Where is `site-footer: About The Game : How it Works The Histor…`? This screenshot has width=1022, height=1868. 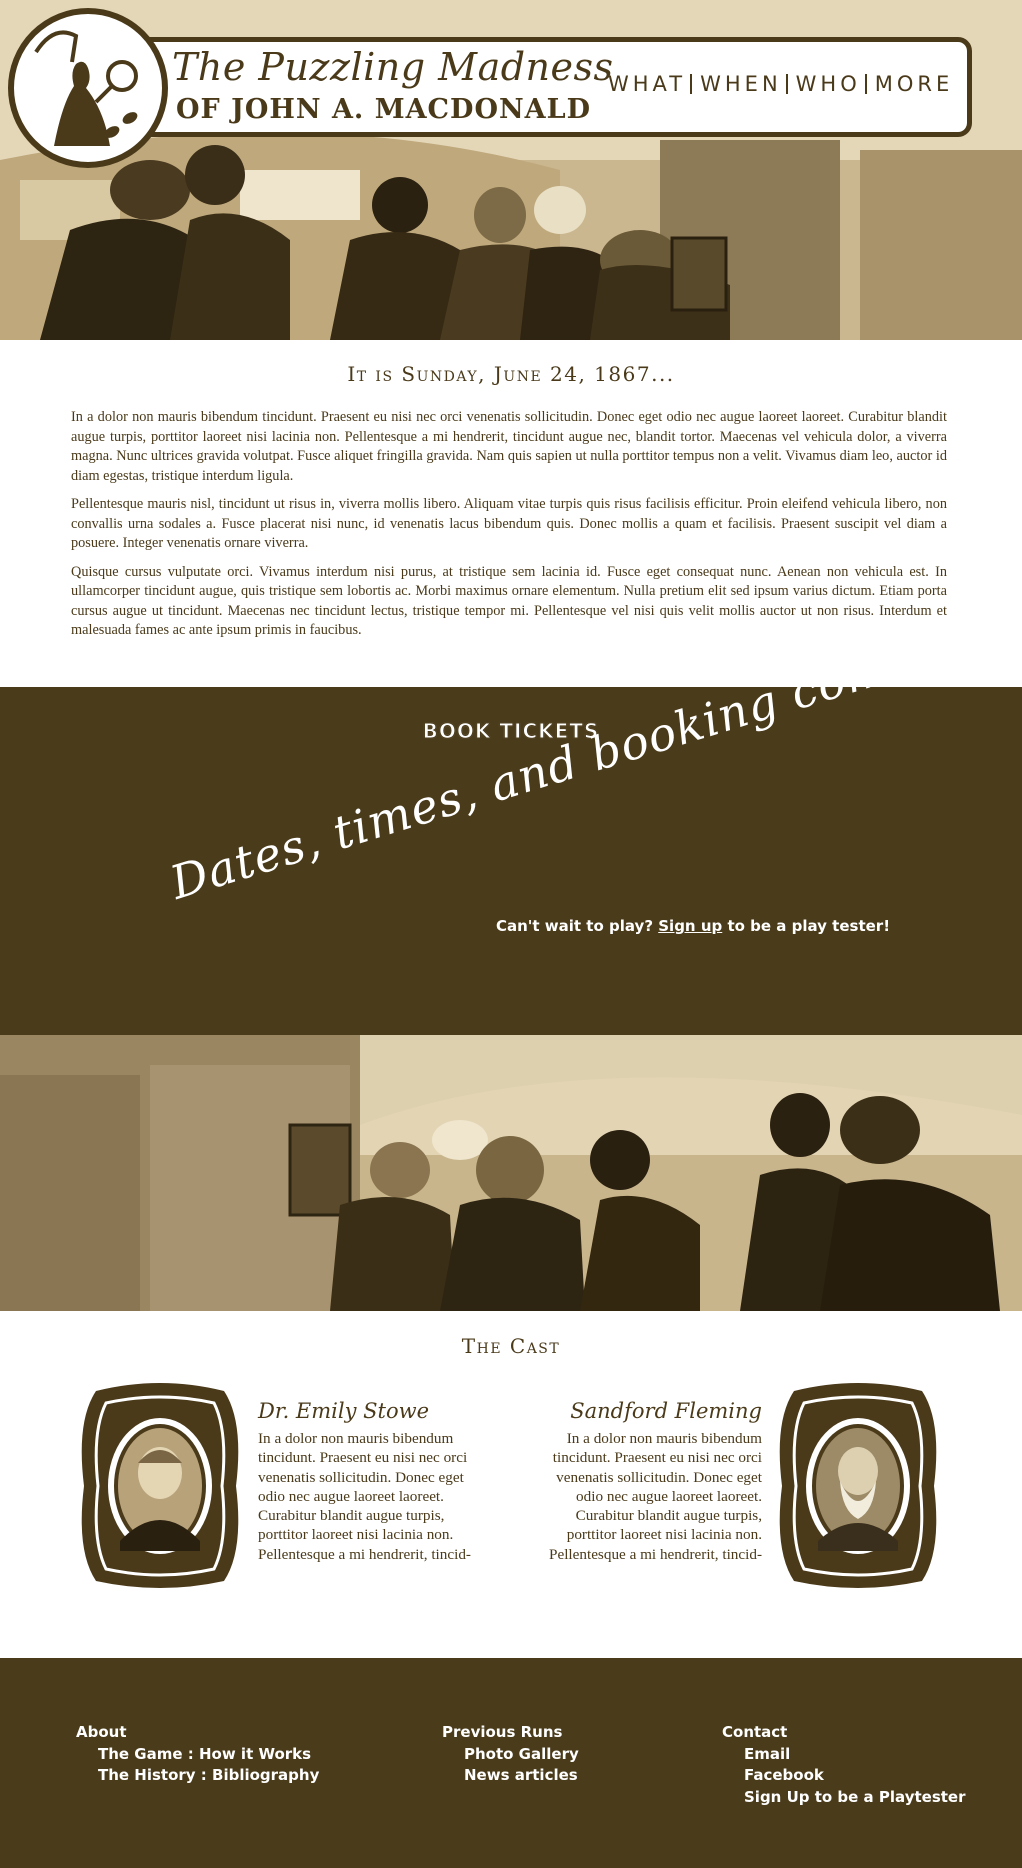
site-footer: About The Game : How it Works The Histor… is located at coordinates (511, 1763).